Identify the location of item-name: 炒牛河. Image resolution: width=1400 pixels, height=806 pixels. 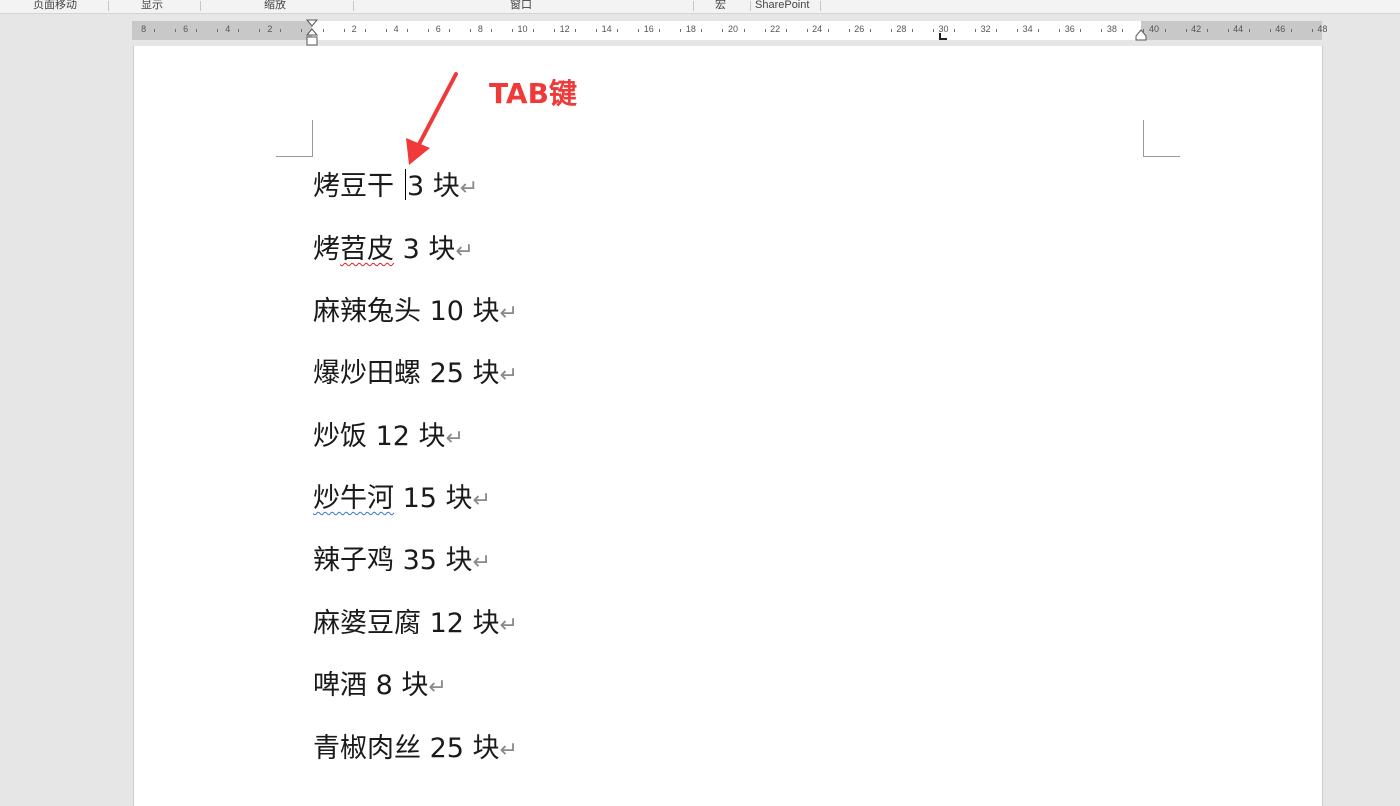
(353, 498).